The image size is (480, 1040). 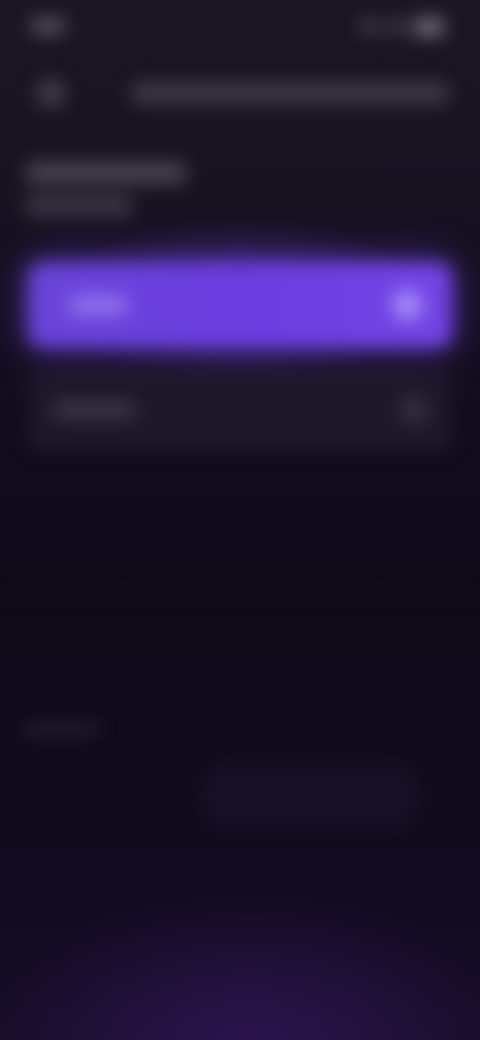 I want to click on status-icons, so click(x=402, y=27).